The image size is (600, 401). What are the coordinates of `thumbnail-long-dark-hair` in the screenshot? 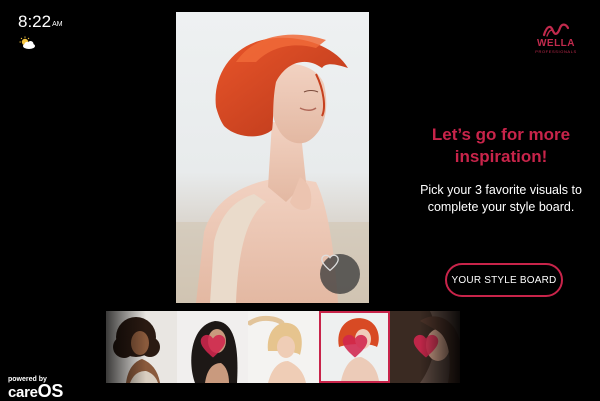 It's located at (212, 347).